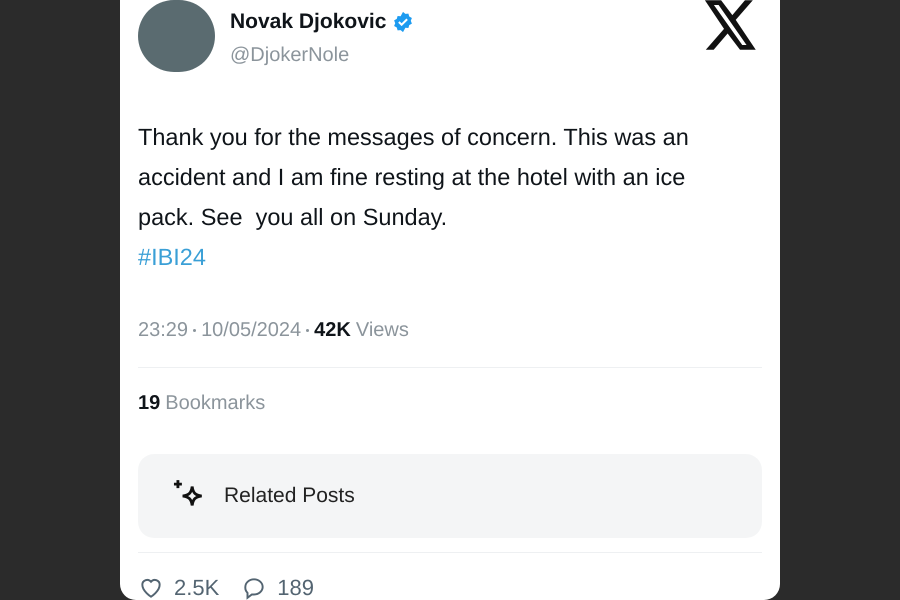  I want to click on reply-button: 189, so click(277, 585).